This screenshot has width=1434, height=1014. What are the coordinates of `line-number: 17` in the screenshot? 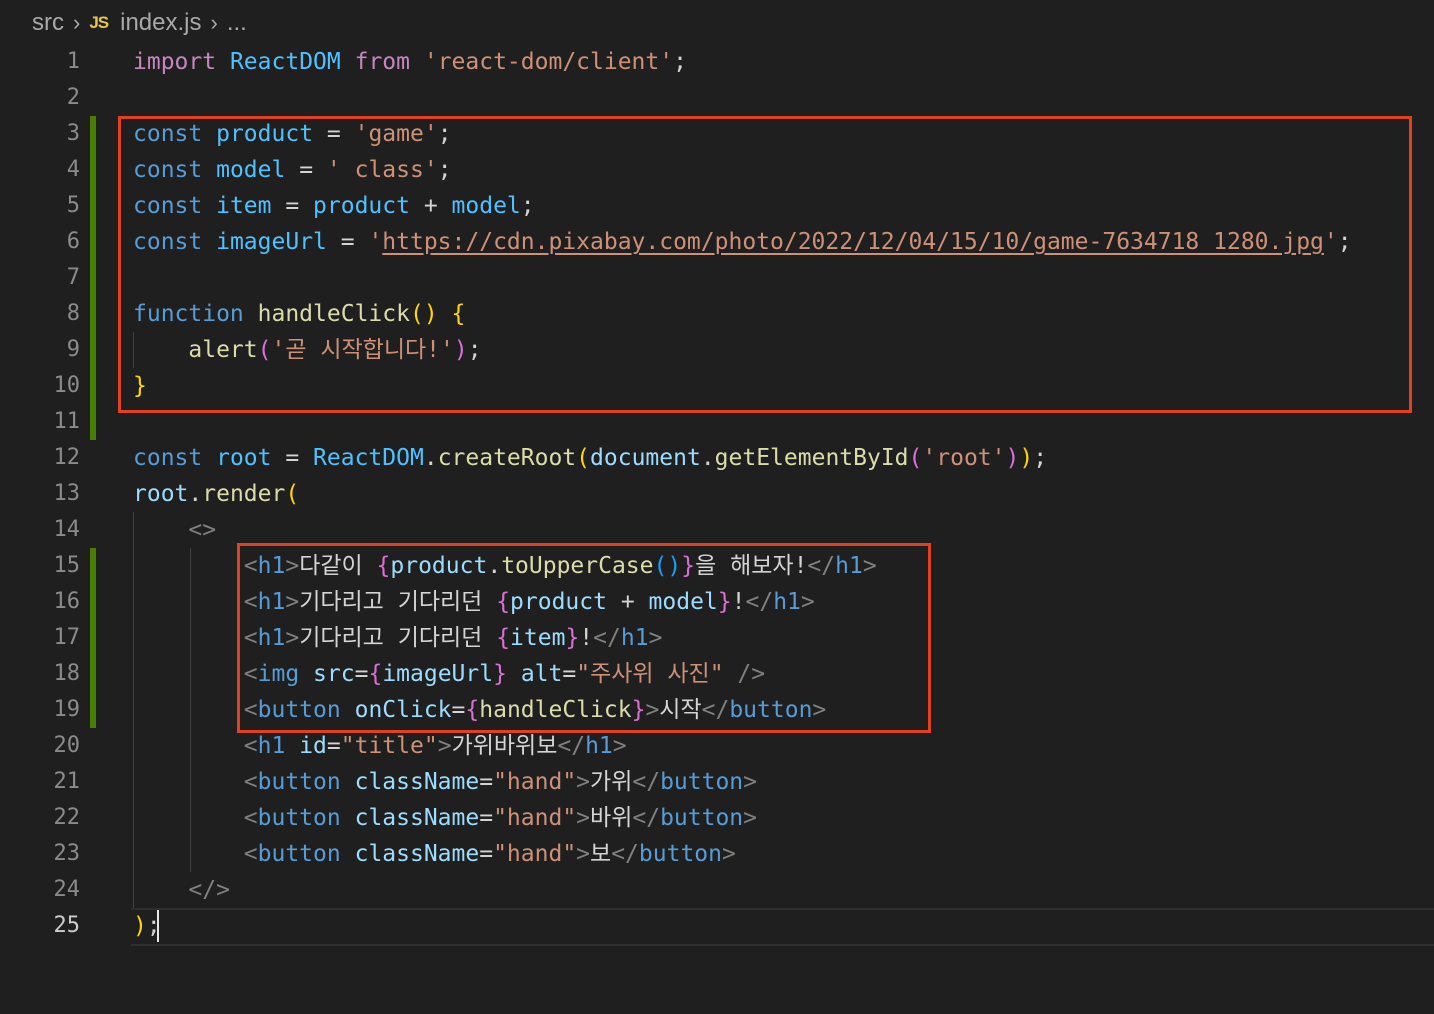 It's located at (67, 637).